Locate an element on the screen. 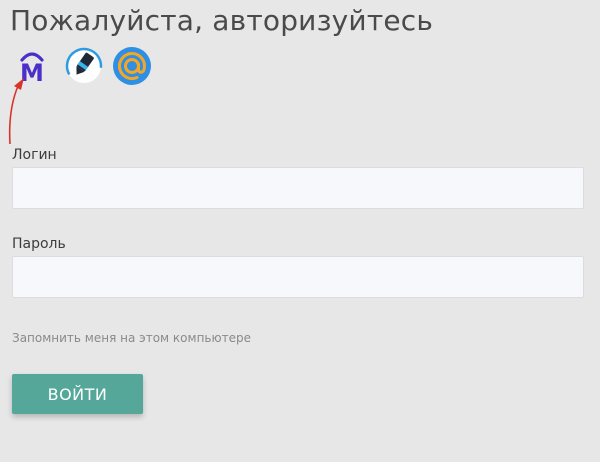  social-login-row: M is located at coordinates (87, 66).